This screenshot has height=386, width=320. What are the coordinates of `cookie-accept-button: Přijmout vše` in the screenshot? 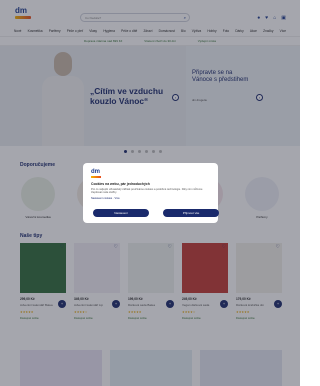 It's located at (191, 213).